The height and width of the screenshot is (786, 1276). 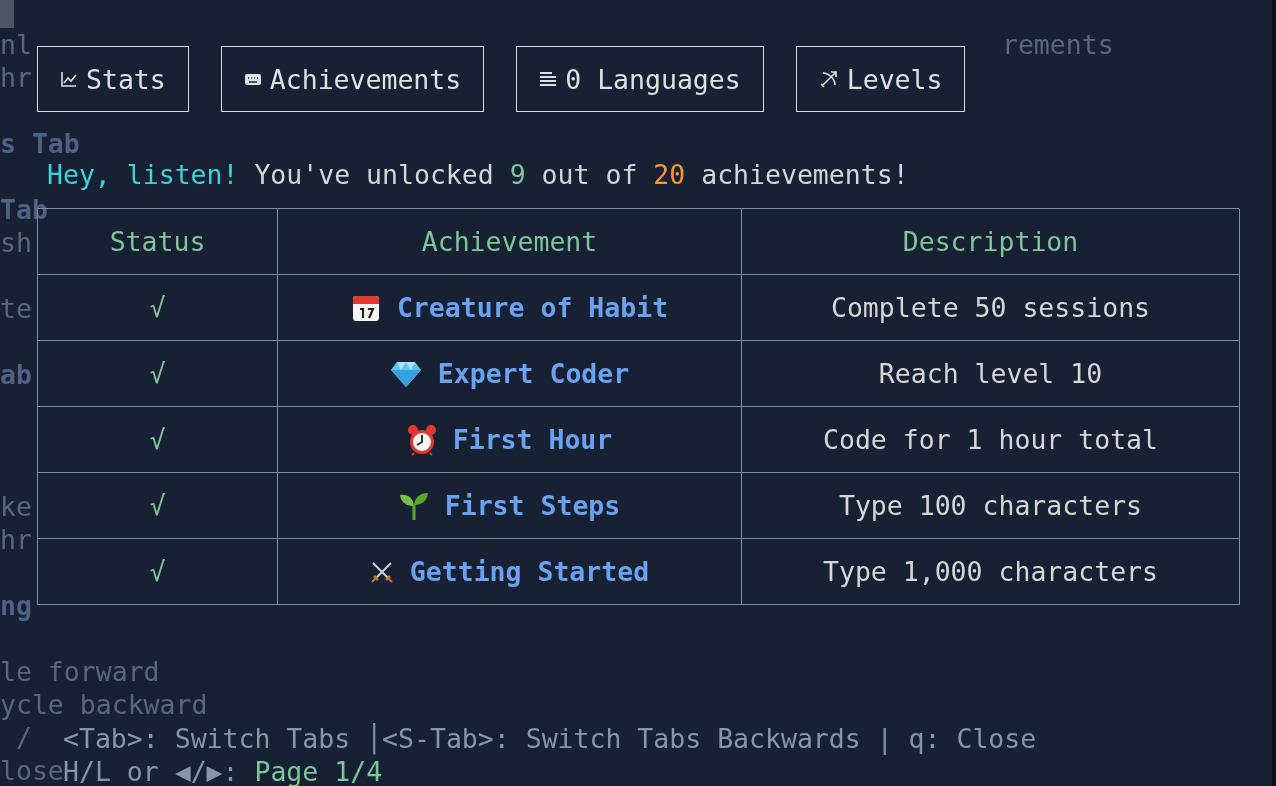 I want to click on achievement-description: Type 1,000 characters, so click(x=990, y=571).